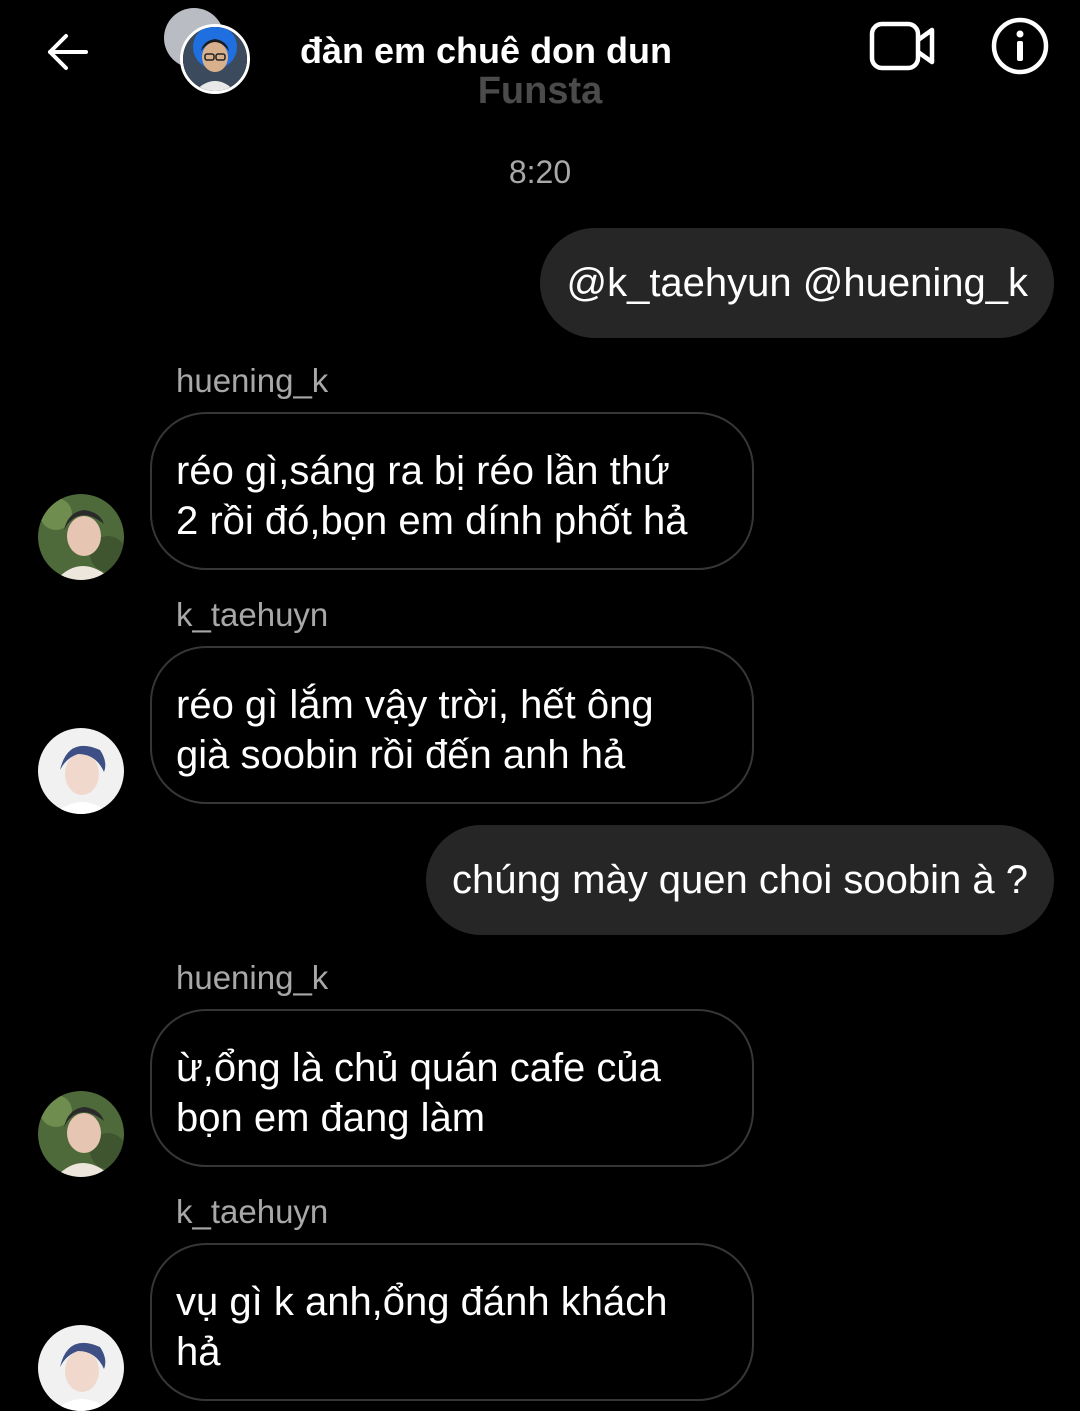  What do you see at coordinates (486, 51) in the screenshot?
I see `chat-title: đàn em chuê don dun` at bounding box center [486, 51].